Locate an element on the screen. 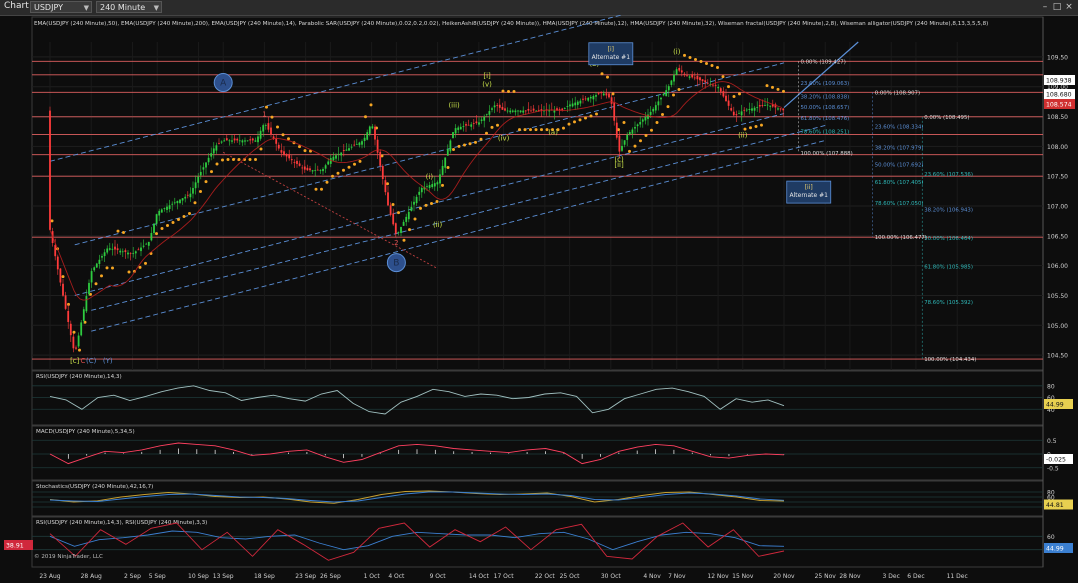 This screenshot has height=583, width=1078. y-tick-label: 105.00 is located at coordinates (1057, 326).